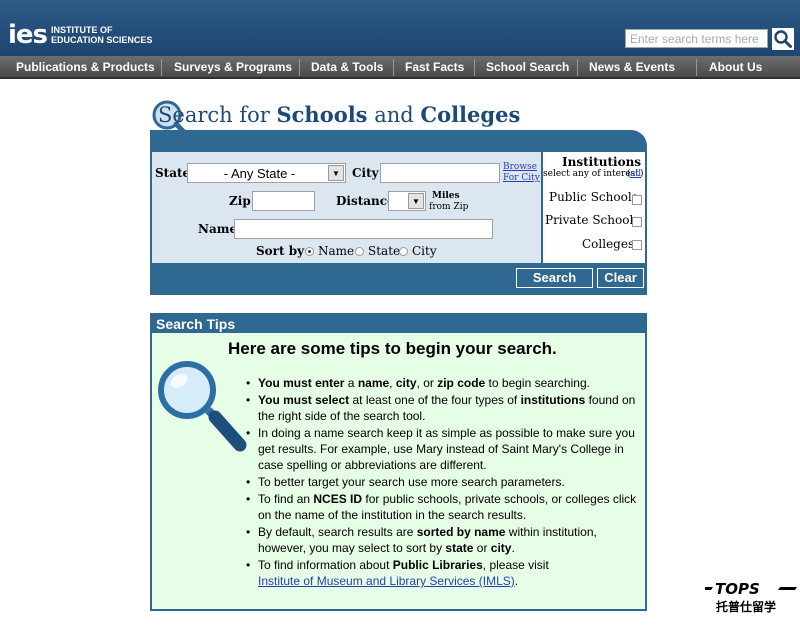 The height and width of the screenshot is (625, 800). Describe the element at coordinates (392, 348) in the screenshot. I see `search-tips-title: Here are some tips to begin your search.` at that location.